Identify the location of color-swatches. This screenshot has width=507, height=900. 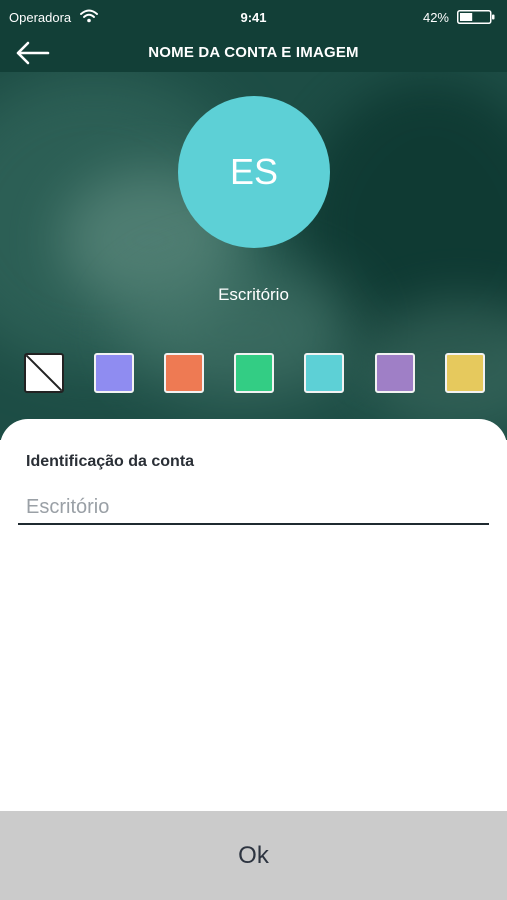
(255, 373).